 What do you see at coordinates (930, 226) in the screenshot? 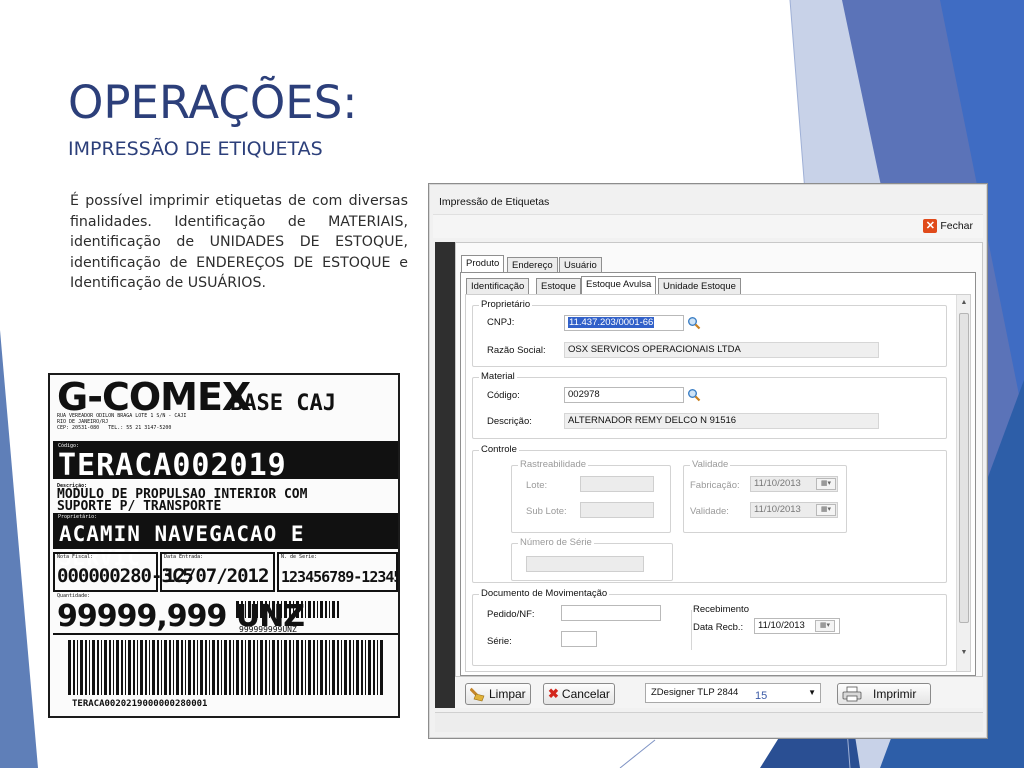
I see `close-icon: ✕` at bounding box center [930, 226].